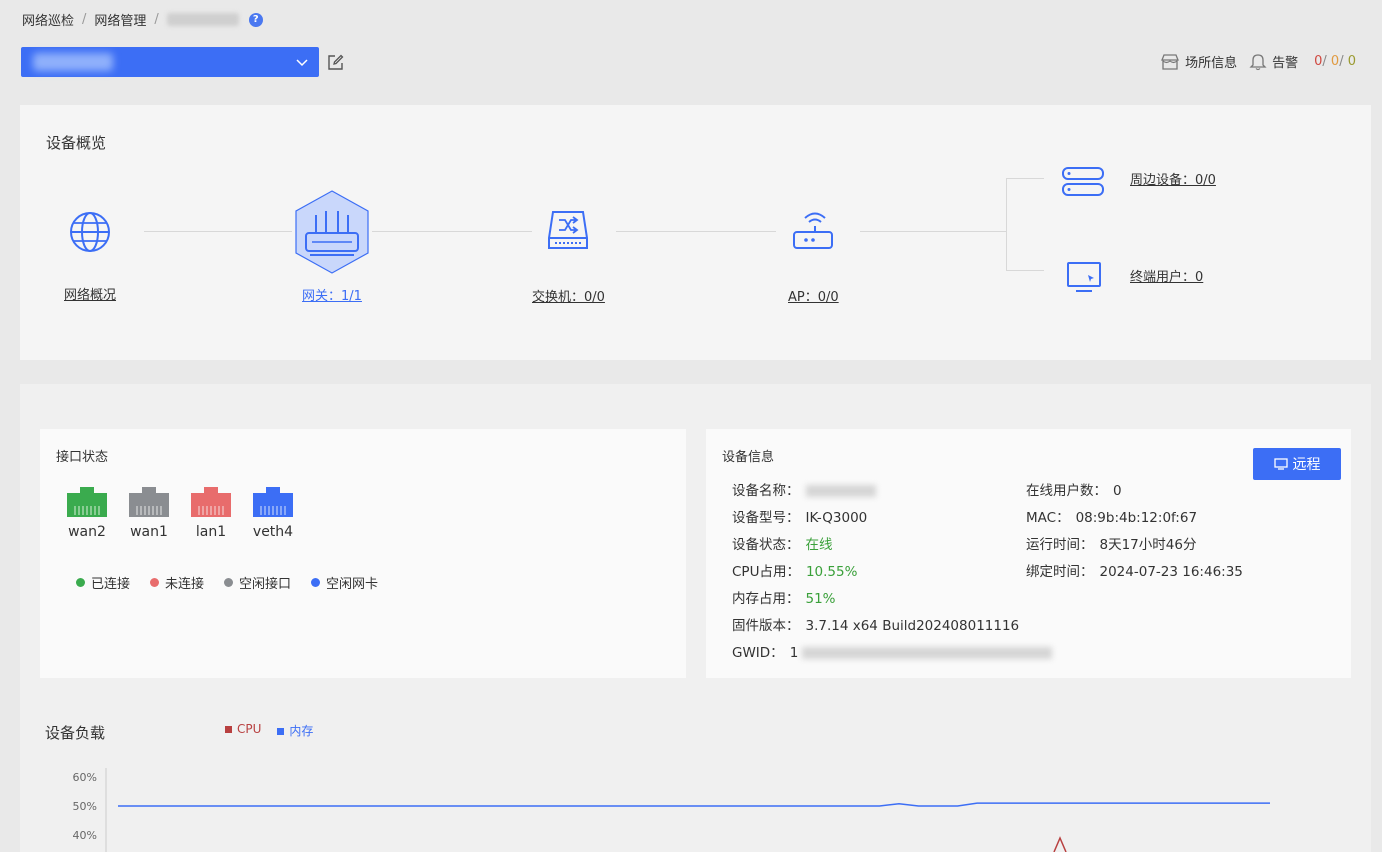 This screenshot has height=852, width=1382. What do you see at coordinates (75, 733) in the screenshot?
I see `load-title: 设备负载` at bounding box center [75, 733].